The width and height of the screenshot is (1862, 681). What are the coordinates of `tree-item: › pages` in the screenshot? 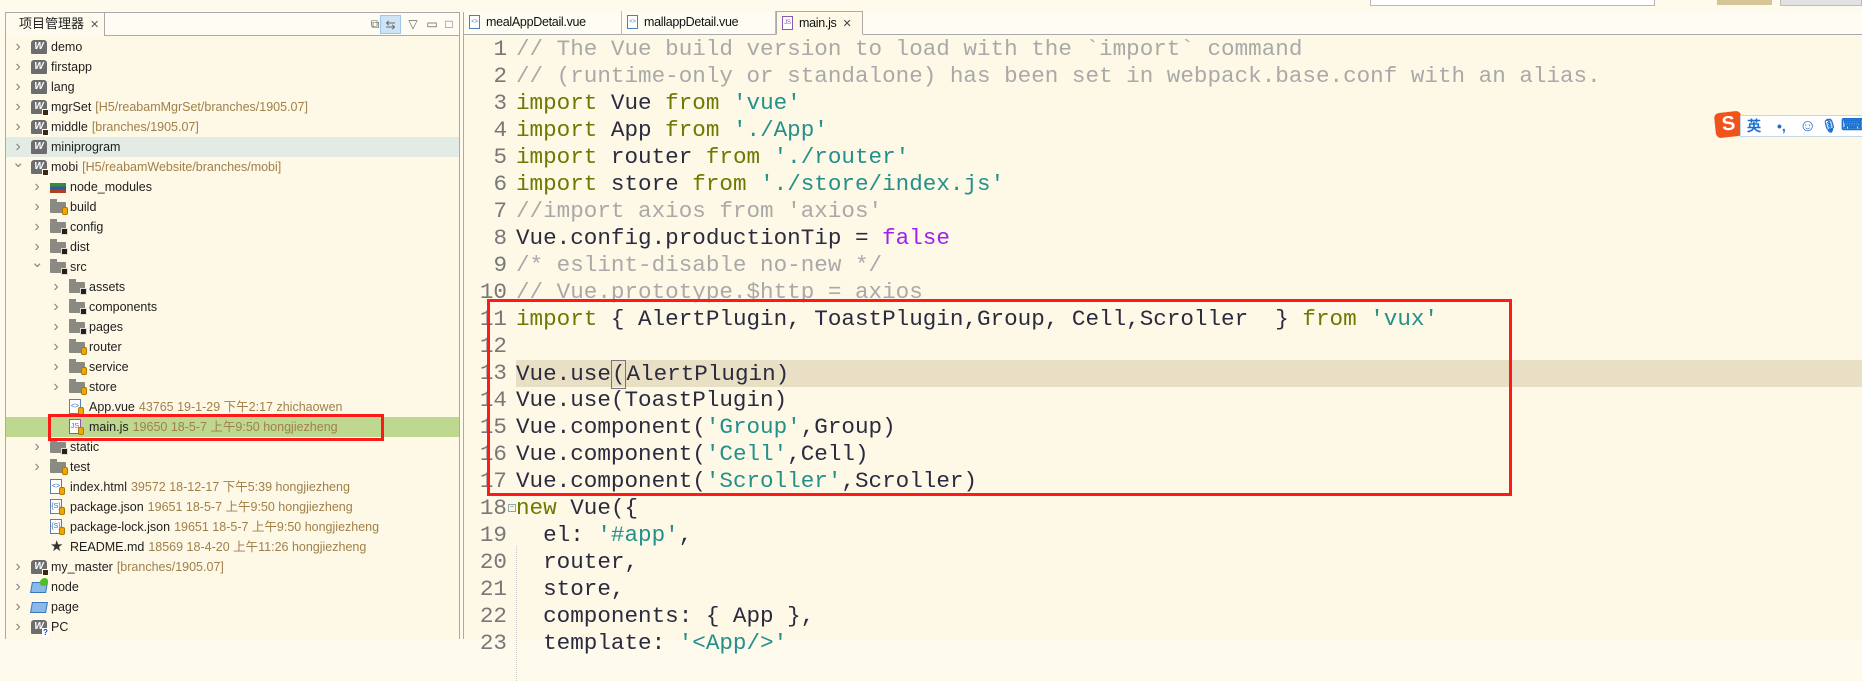 It's located at (232, 327).